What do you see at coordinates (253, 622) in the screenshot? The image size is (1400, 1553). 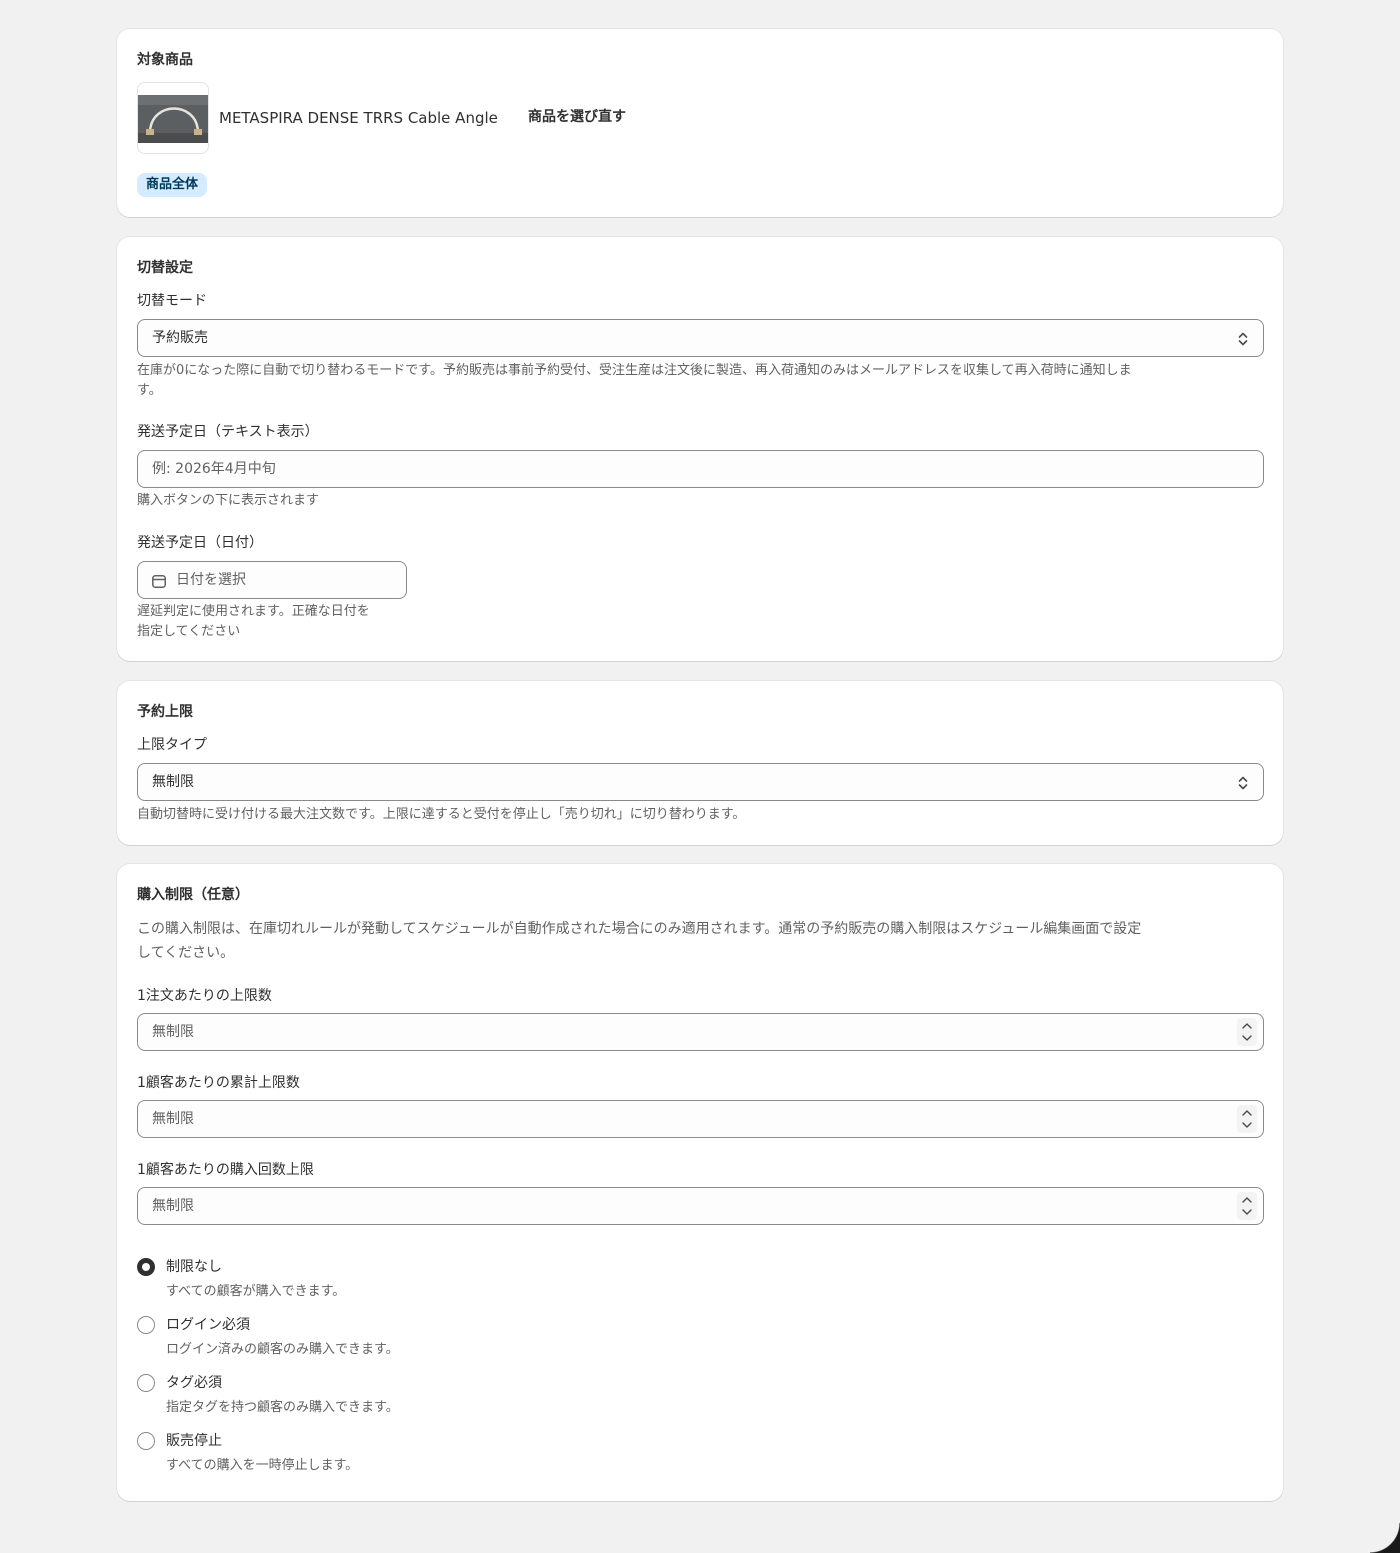 I see `ship-date-help: 遅延判定に使用されます。正確な日付を 指定してください` at bounding box center [253, 622].